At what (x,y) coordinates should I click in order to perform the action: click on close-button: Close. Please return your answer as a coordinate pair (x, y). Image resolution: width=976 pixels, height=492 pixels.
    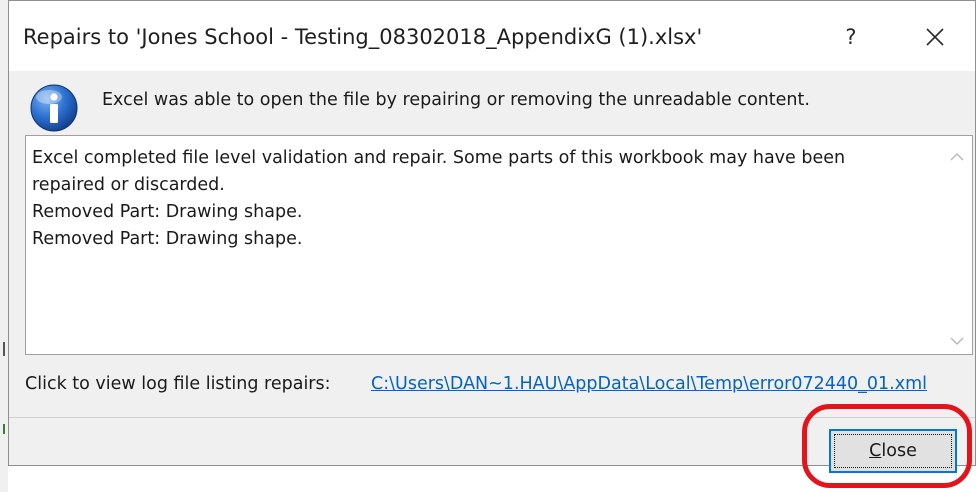
    Looking at the image, I should click on (893, 451).